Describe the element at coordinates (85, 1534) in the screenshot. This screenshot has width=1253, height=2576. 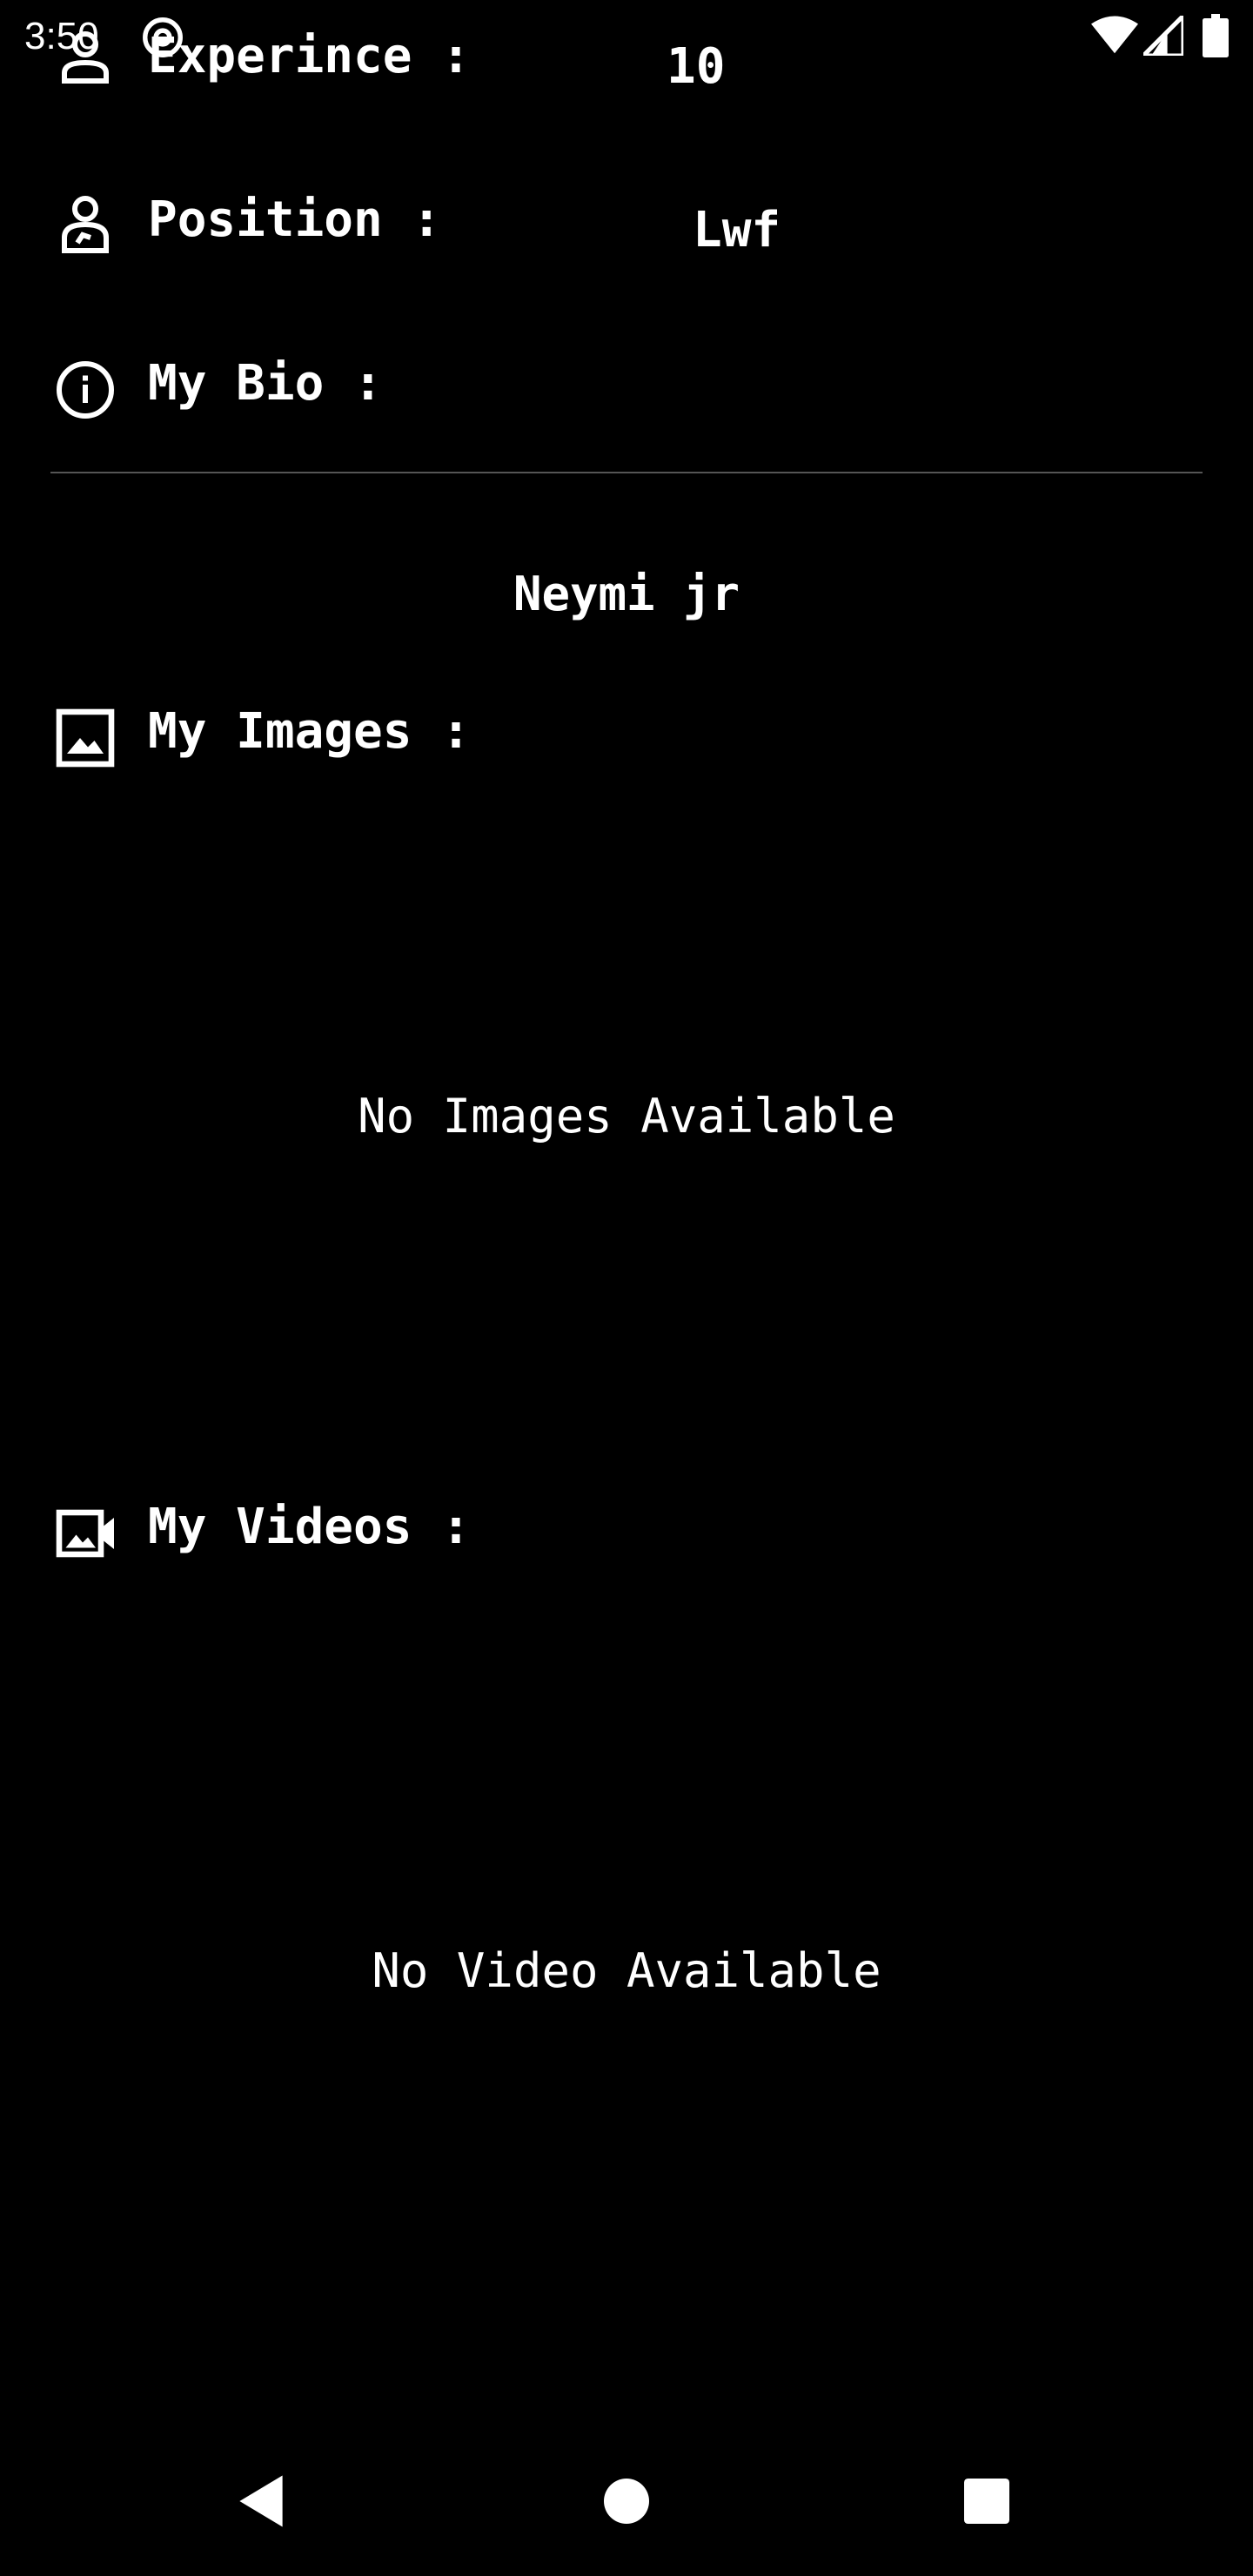
I see `video-icon` at that location.